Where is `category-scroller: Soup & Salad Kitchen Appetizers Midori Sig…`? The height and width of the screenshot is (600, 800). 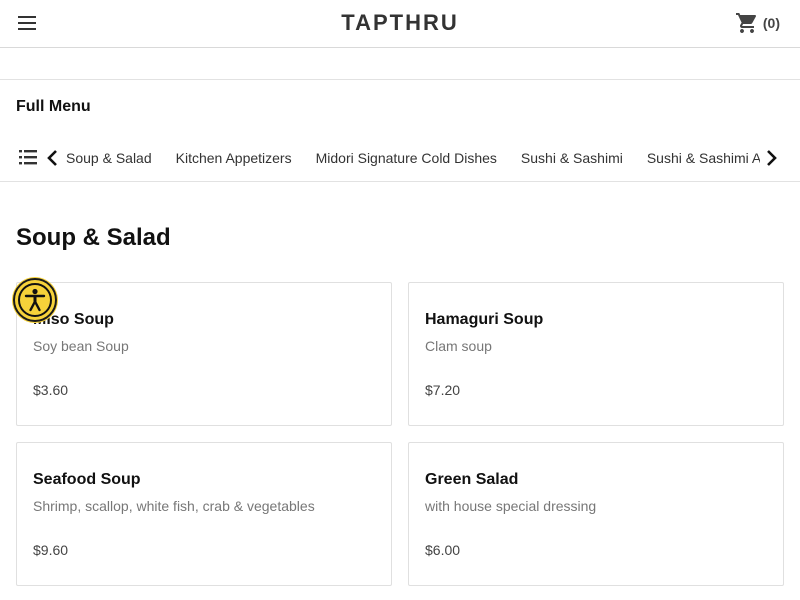
category-scroller: Soup & Salad Kitchen Appetizers Midori Sig… is located at coordinates (413, 158).